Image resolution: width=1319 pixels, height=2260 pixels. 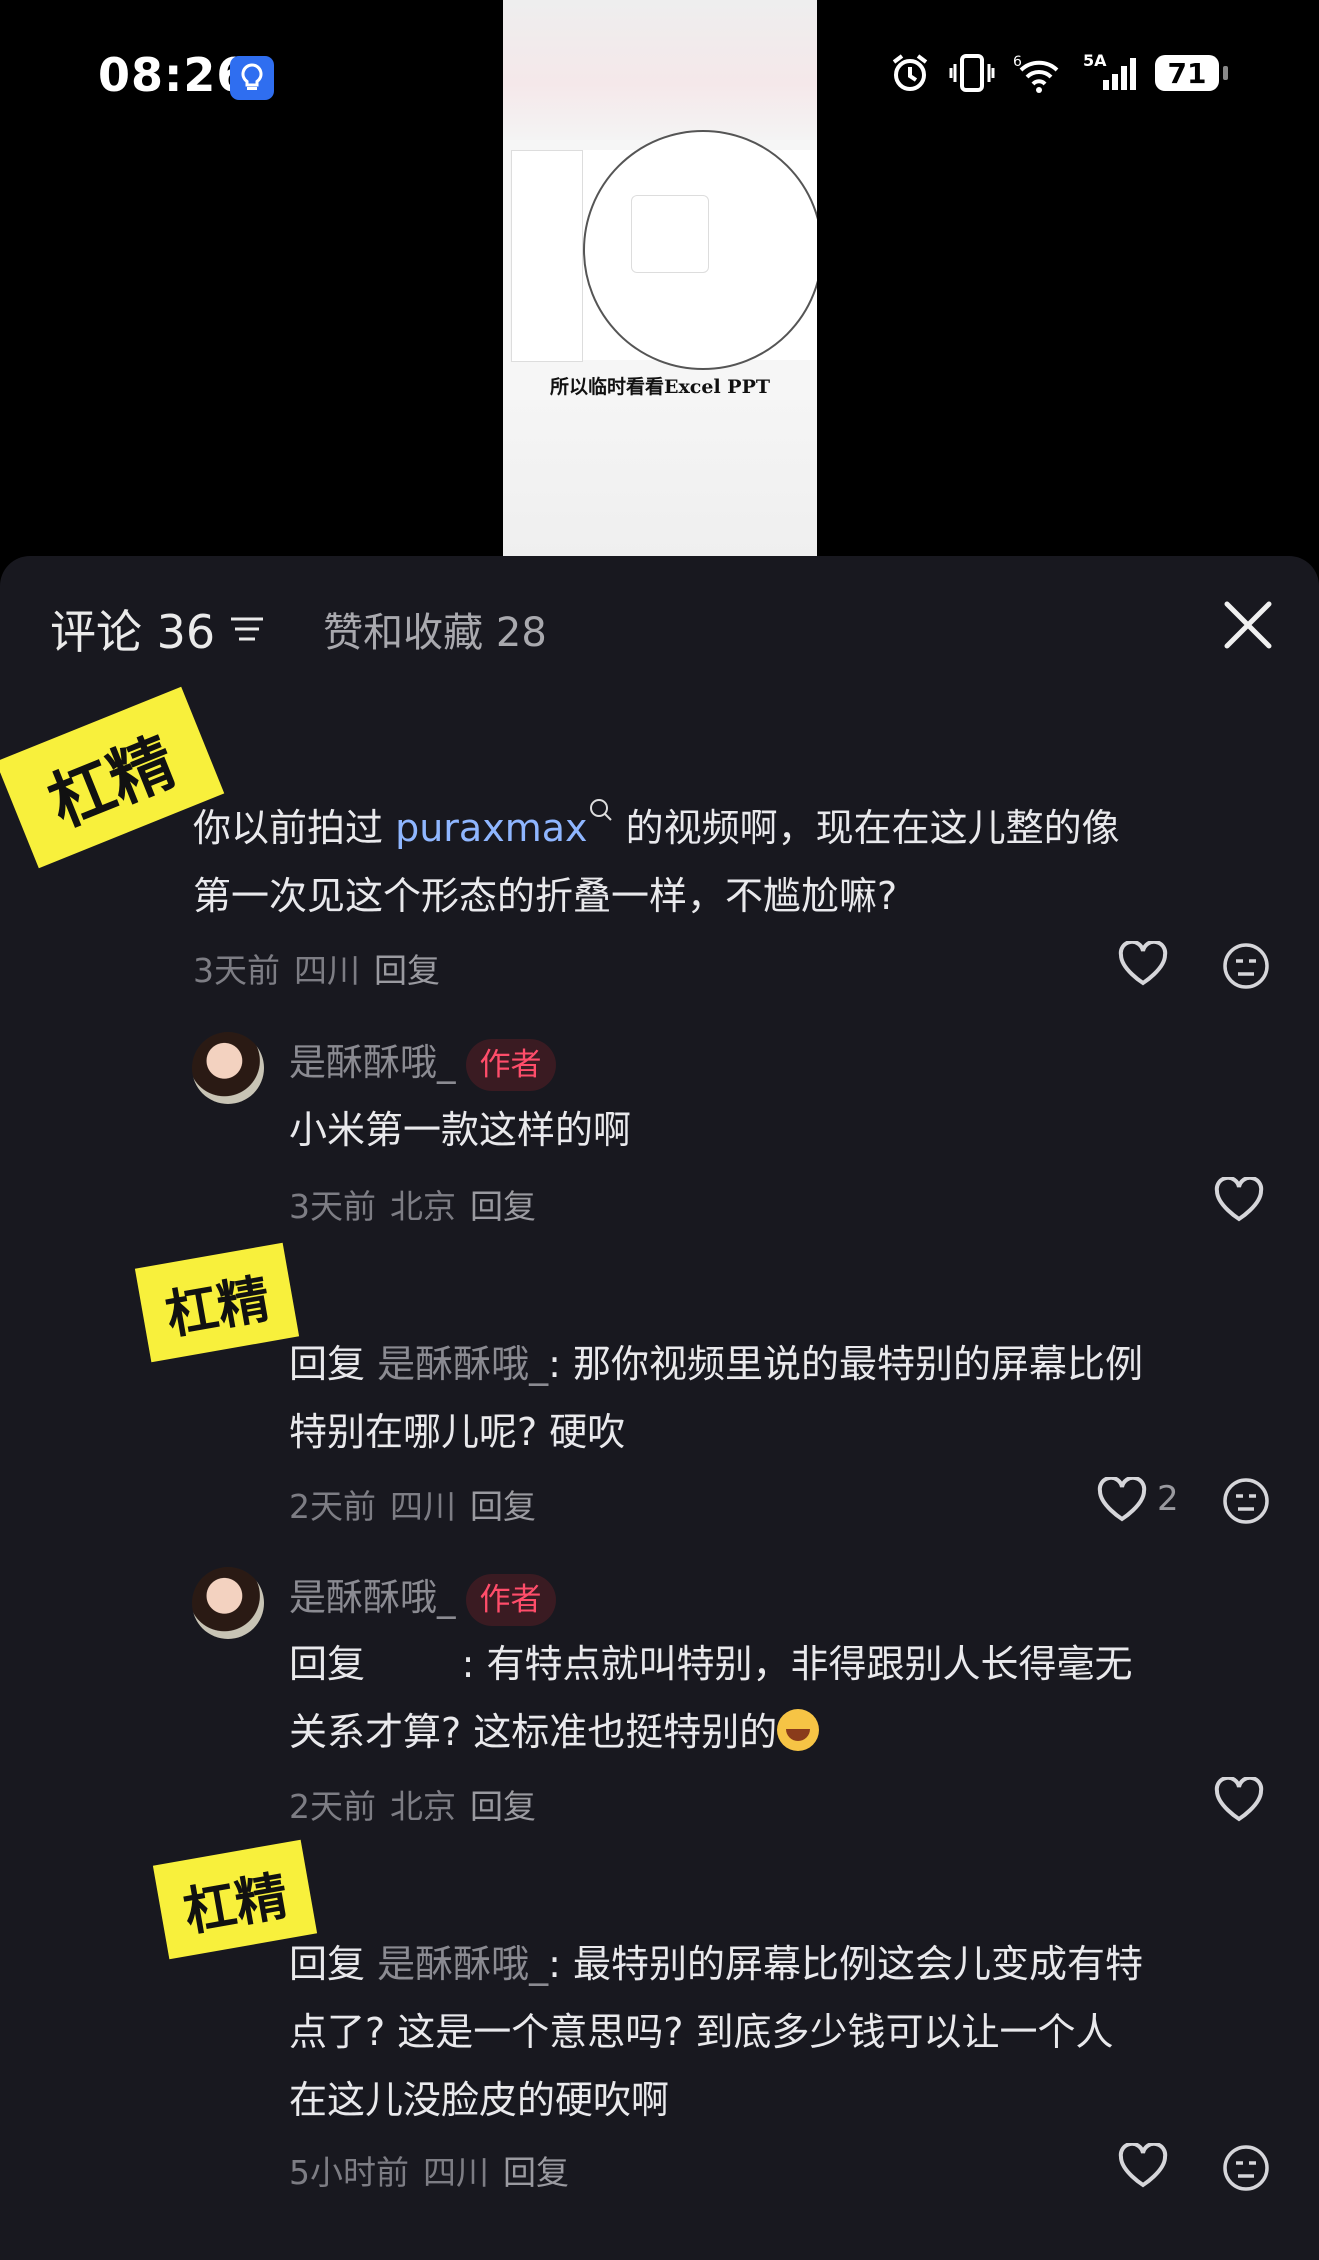 What do you see at coordinates (247, 629) in the screenshot?
I see `sort-icon` at bounding box center [247, 629].